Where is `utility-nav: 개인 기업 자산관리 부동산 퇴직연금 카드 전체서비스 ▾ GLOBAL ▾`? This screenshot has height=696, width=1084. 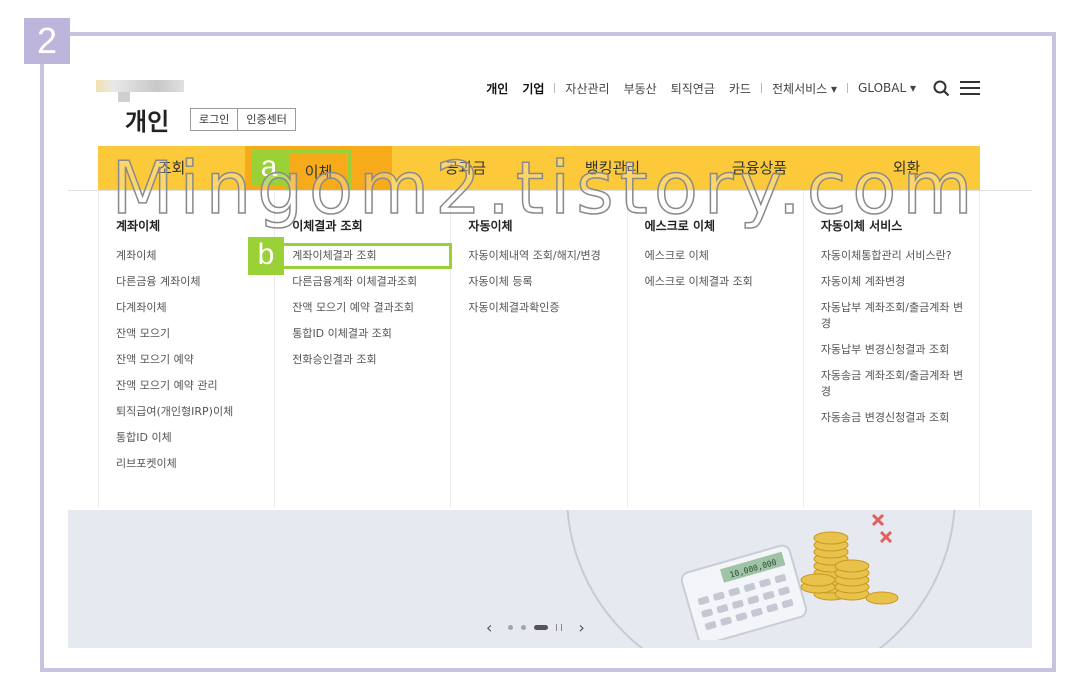
utility-nav: 개인 기업 자산관리 부동산 퇴직연금 카드 전체서비스 ▾ GLOBAL ▾ is located at coordinates (729, 88).